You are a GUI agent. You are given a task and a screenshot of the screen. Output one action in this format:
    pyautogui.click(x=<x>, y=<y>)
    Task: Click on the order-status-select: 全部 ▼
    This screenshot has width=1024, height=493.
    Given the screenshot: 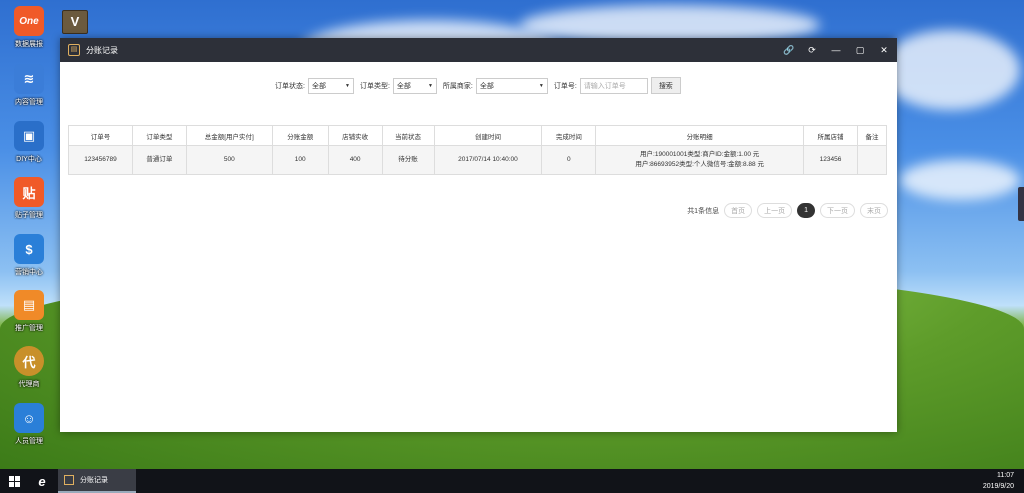 What is the action you would take?
    pyautogui.click(x=330, y=85)
    